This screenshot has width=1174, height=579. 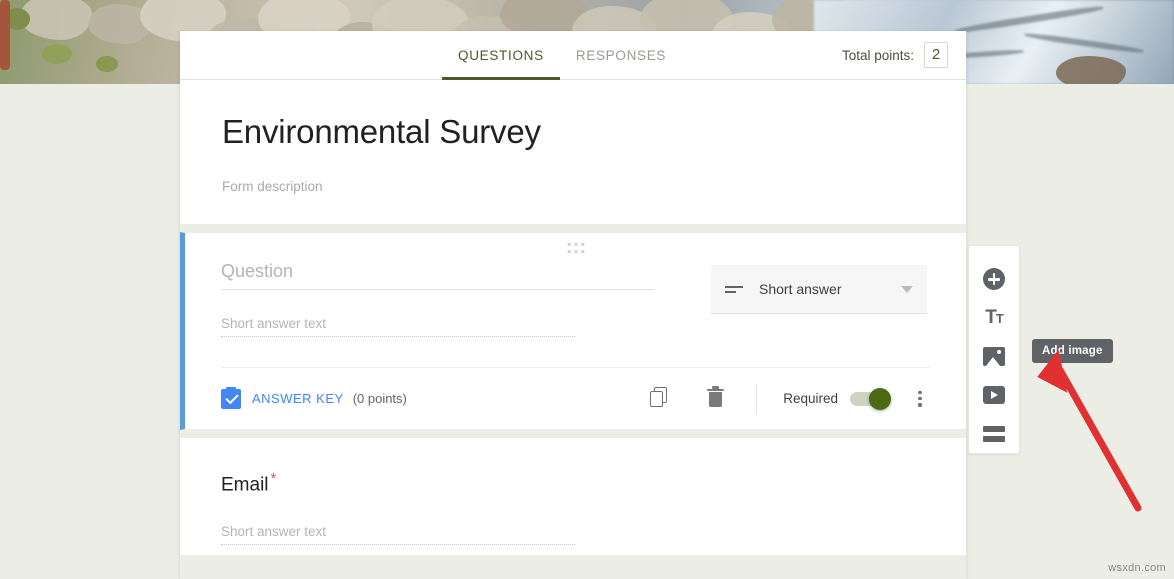 I want to click on tab-questions: QUESTIONS, so click(x=501, y=55).